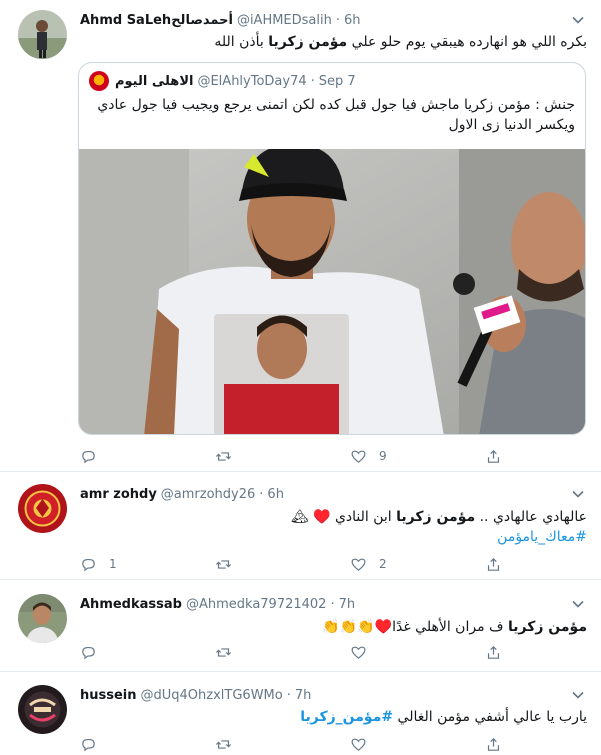 Image resolution: width=601 pixels, height=755 pixels. What do you see at coordinates (320, 695) in the screenshot?
I see `tweet-header: hussein @dUq4OhzxlTG6WMo · 7h` at bounding box center [320, 695].